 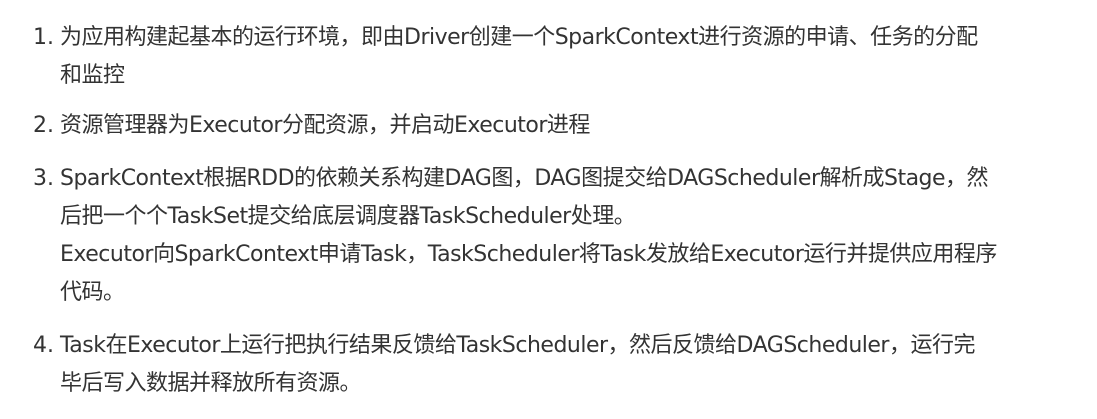 I want to click on text-line: 和监控, so click(x=92, y=75).